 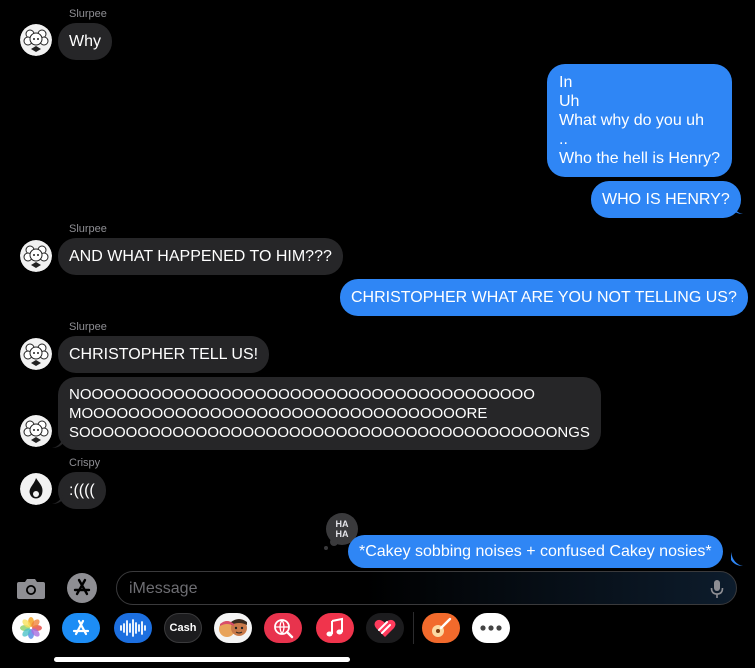 I want to click on apple-cash-label: Cash, so click(x=183, y=628).